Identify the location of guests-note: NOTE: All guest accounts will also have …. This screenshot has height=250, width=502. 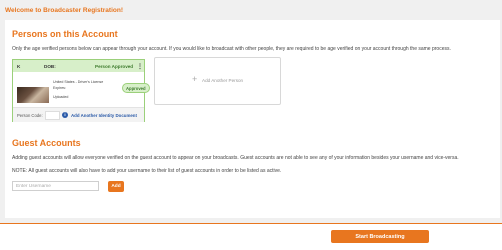
(147, 171).